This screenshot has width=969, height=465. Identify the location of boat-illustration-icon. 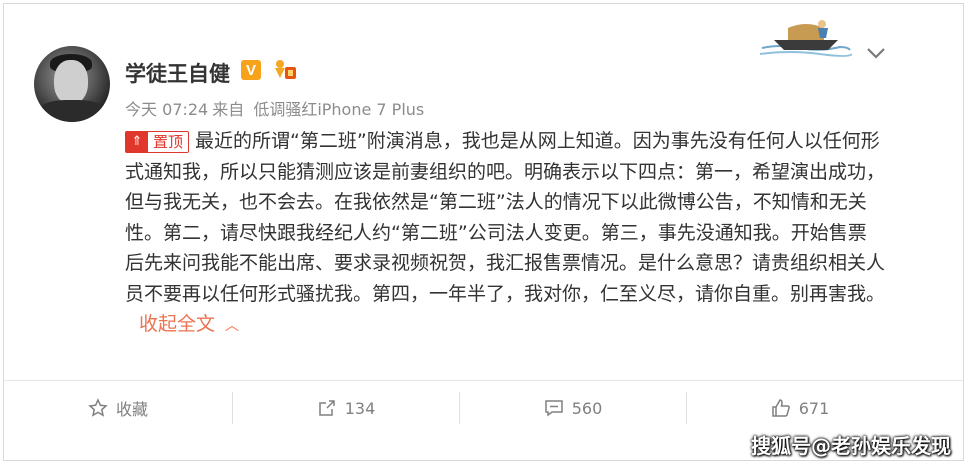
(806, 38).